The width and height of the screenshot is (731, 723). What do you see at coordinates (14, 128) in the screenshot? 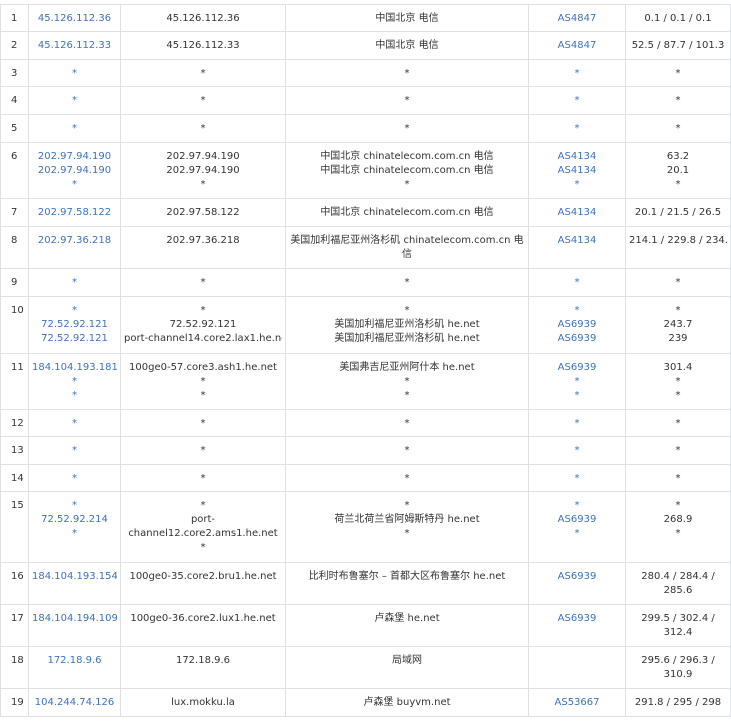
I see `hop-number: 5` at bounding box center [14, 128].